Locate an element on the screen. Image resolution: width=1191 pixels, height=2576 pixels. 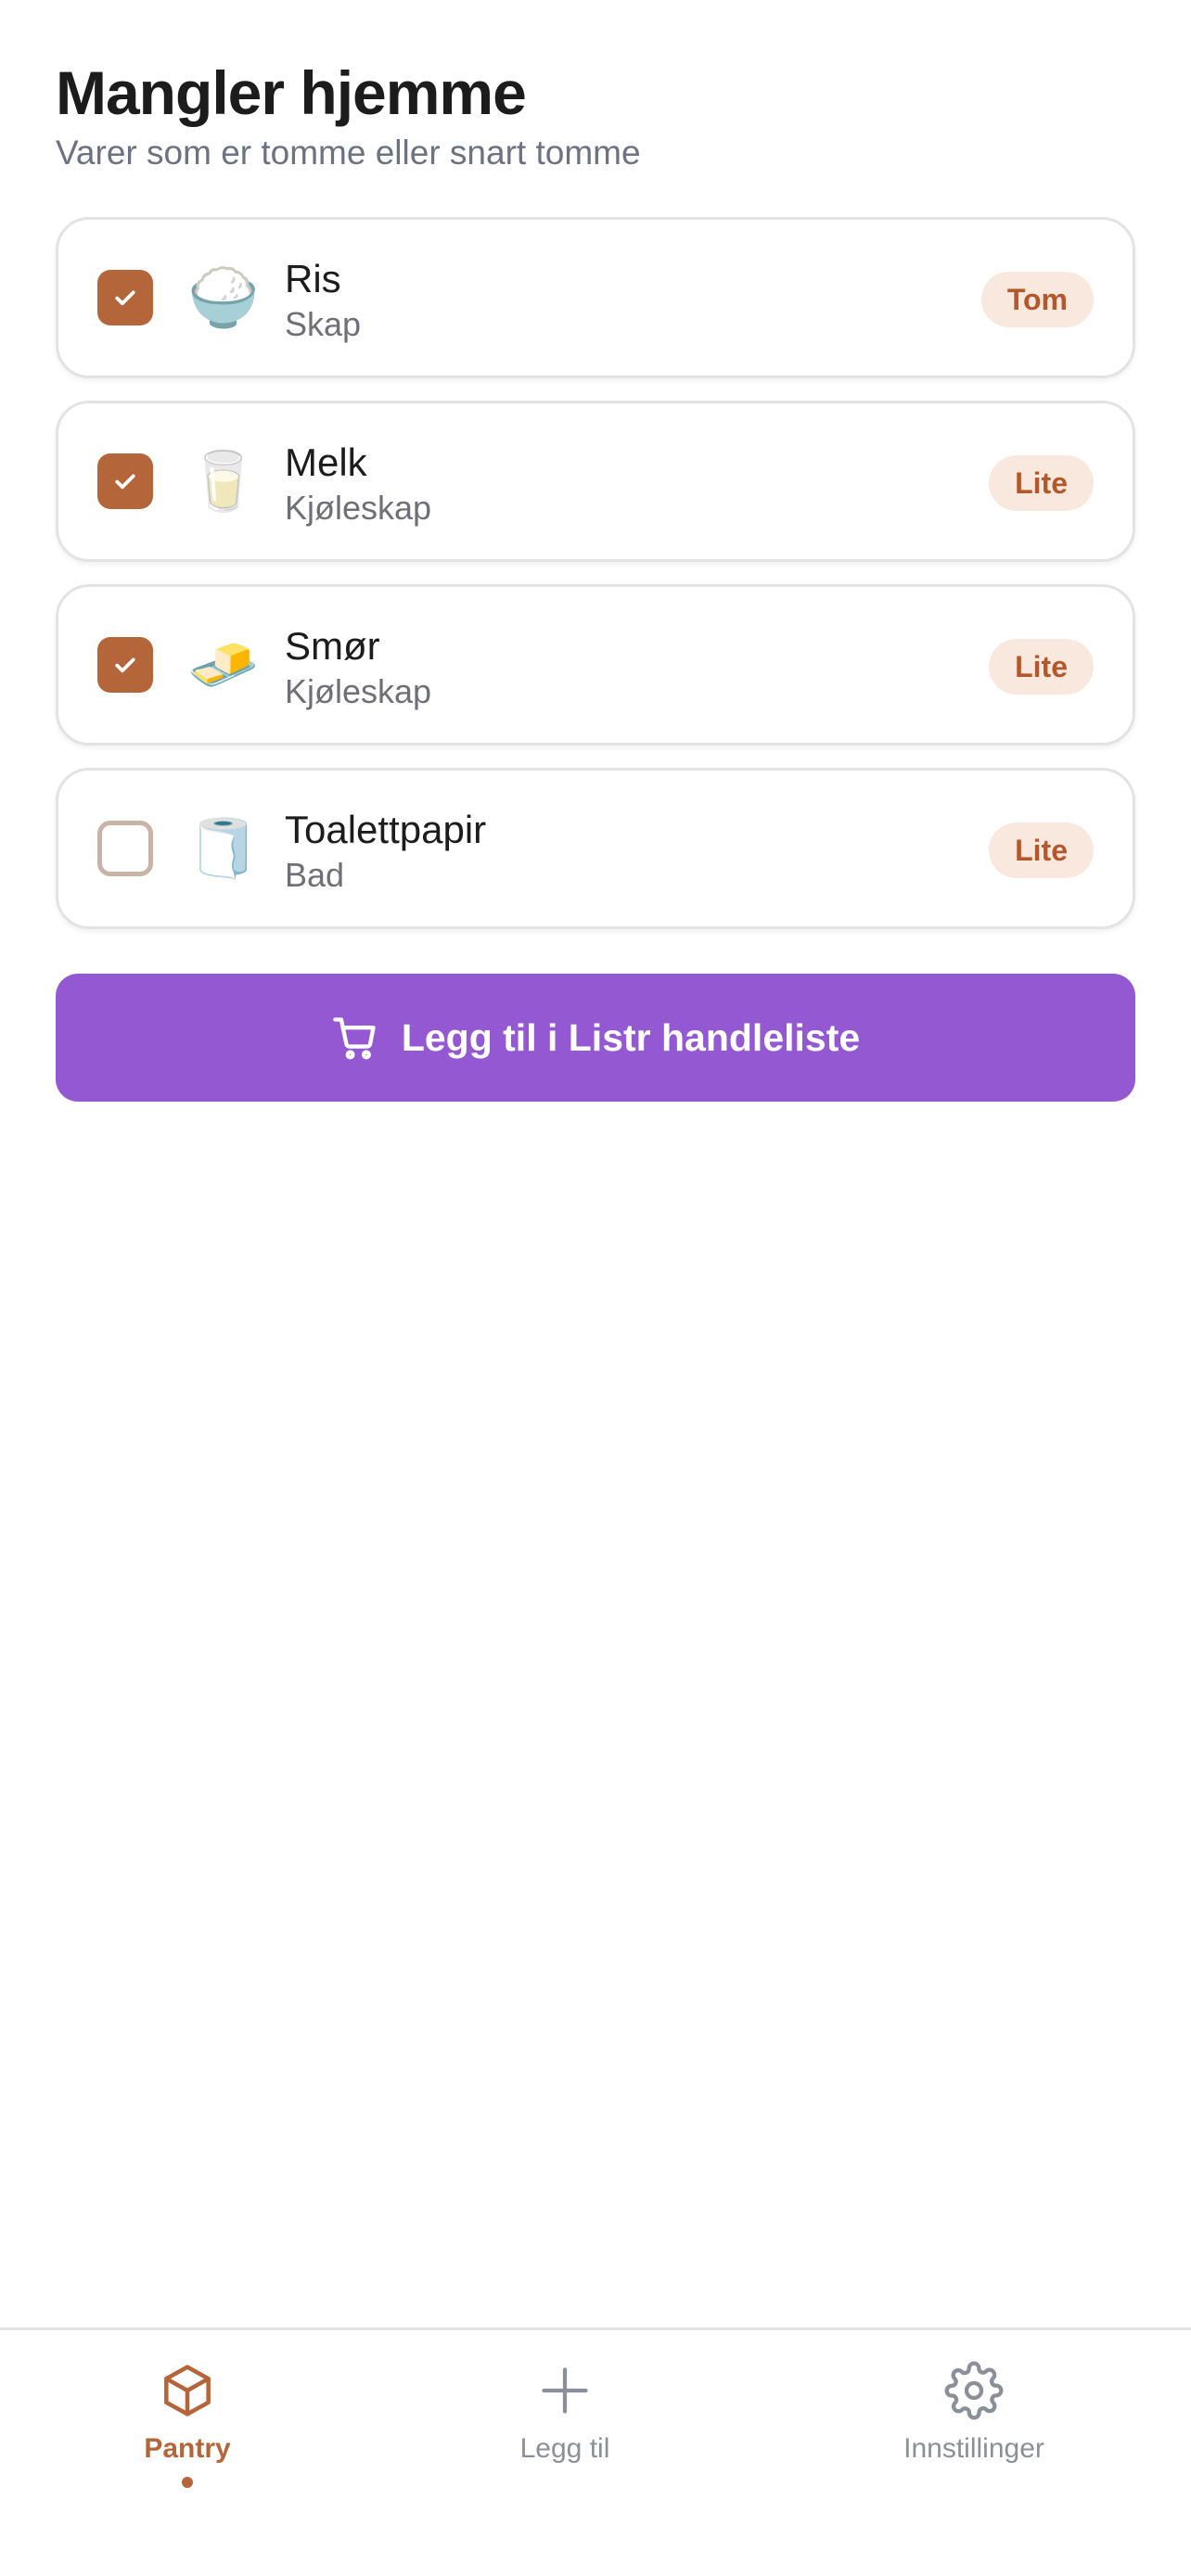
cta-label: Legg til i Listr handleliste is located at coordinates (631, 1037).